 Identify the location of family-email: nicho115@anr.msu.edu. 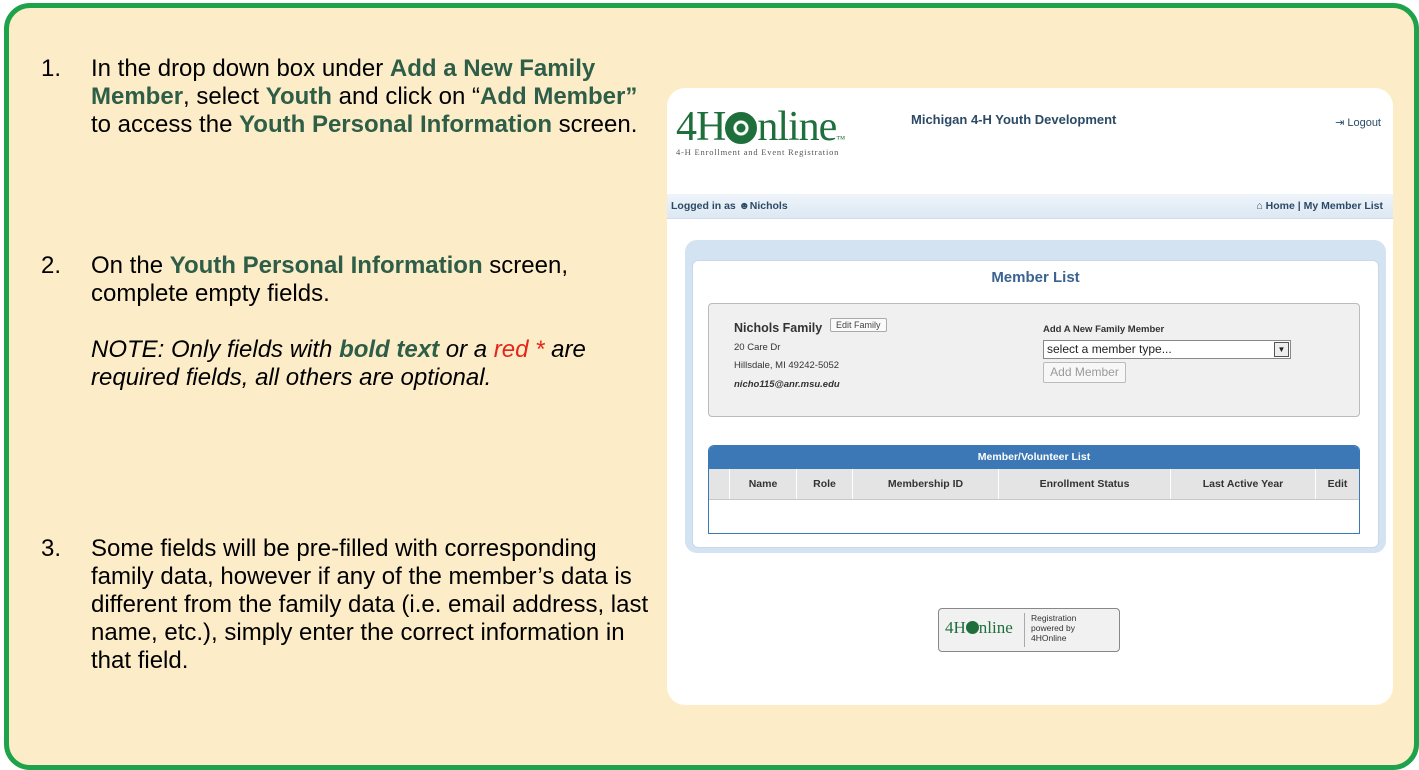
(787, 384).